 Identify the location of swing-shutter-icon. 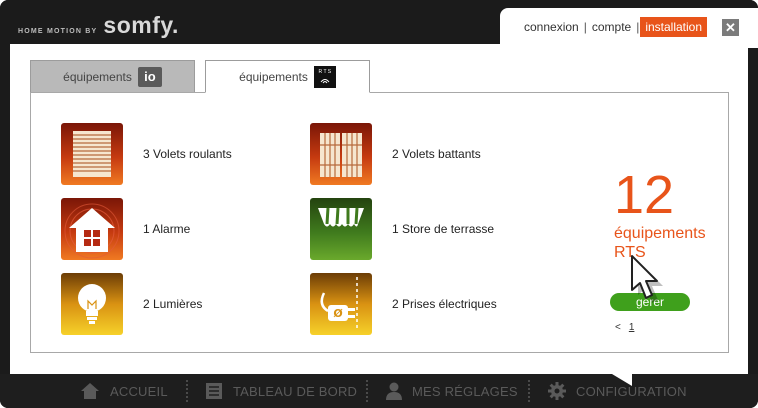
(341, 154).